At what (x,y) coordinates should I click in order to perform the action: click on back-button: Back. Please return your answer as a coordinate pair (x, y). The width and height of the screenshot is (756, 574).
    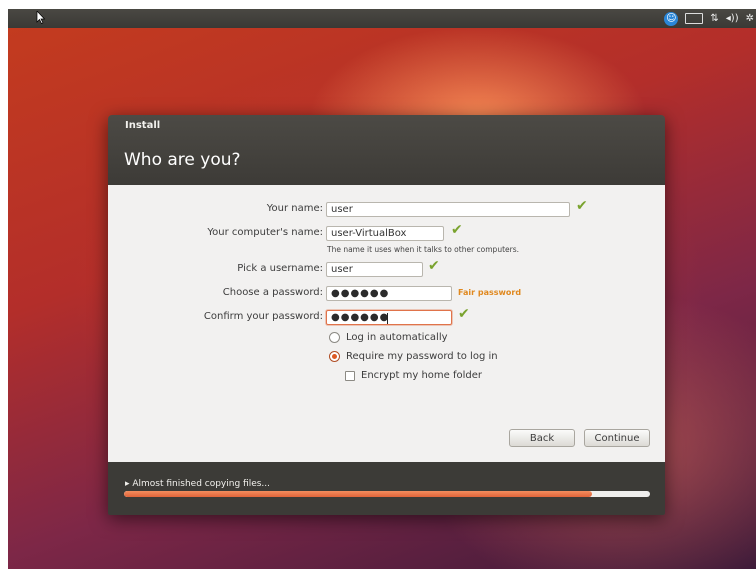
    Looking at the image, I should click on (542, 438).